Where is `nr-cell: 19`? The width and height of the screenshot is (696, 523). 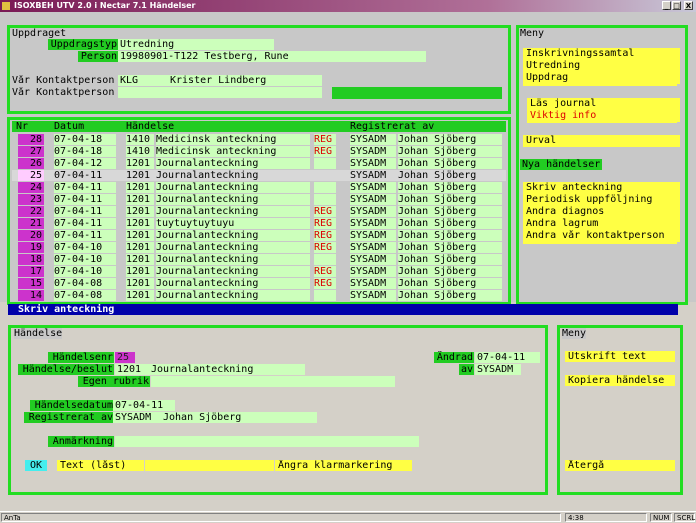 nr-cell: 19 is located at coordinates (31, 247).